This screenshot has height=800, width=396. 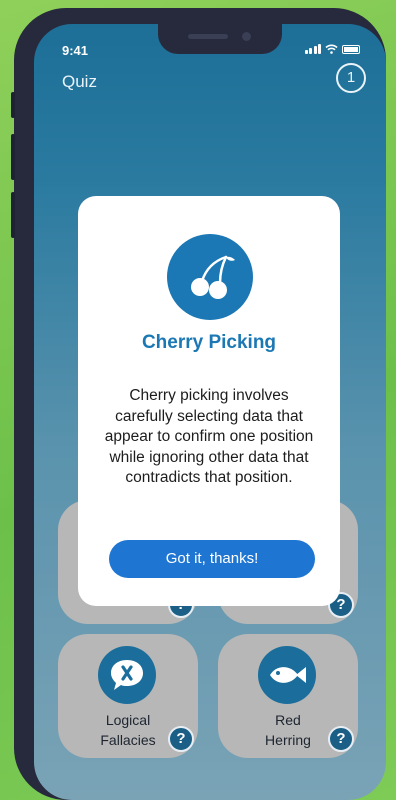 I want to click on front-camera, so click(x=246, y=36).